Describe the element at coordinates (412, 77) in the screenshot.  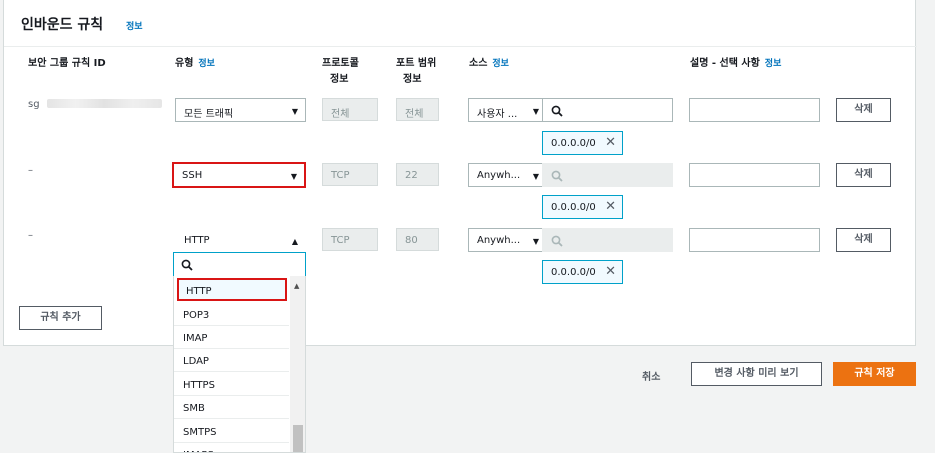
I see `port-info-link: 정보` at that location.